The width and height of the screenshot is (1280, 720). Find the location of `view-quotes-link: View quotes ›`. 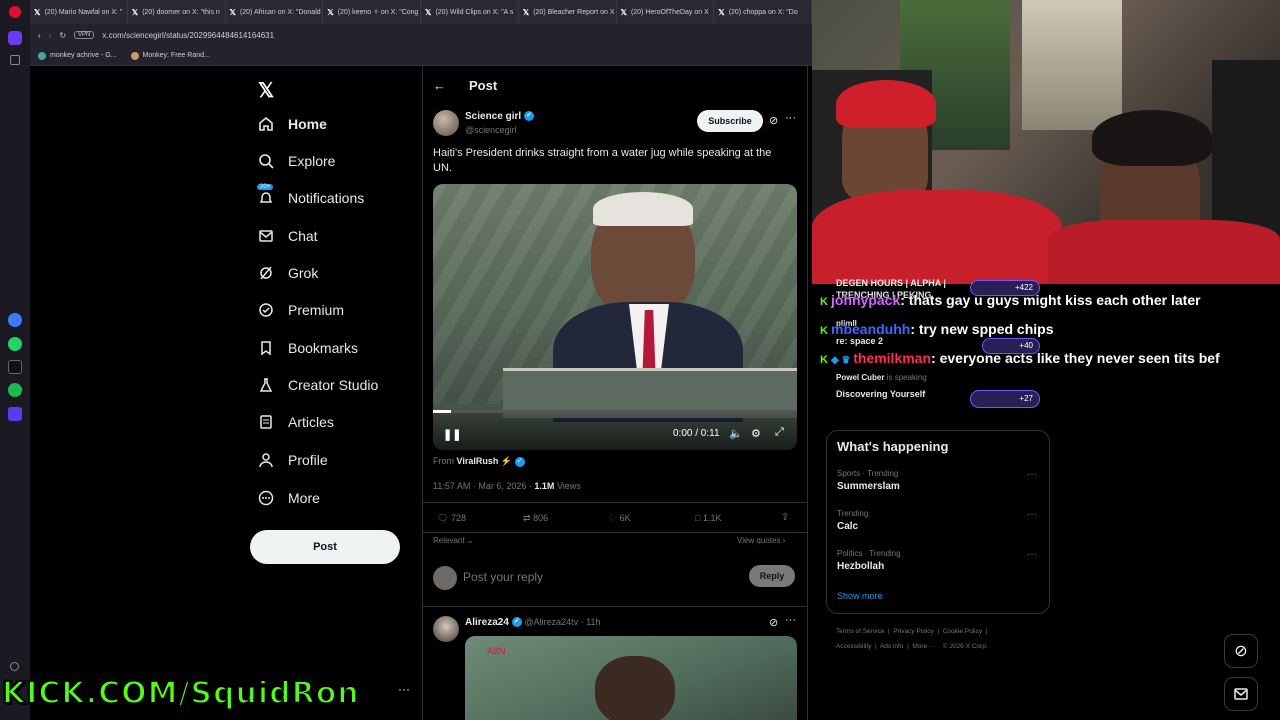

view-quotes-link: View quotes › is located at coordinates (761, 540).